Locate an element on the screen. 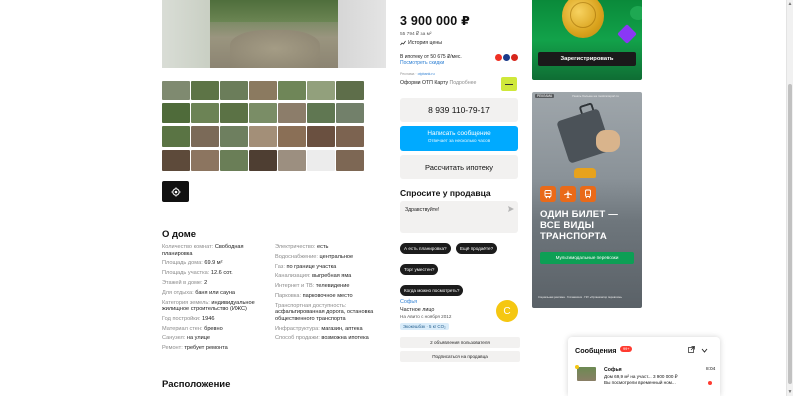 This screenshot has width=793, height=396. prop-value: парковочное место is located at coordinates (327, 295).